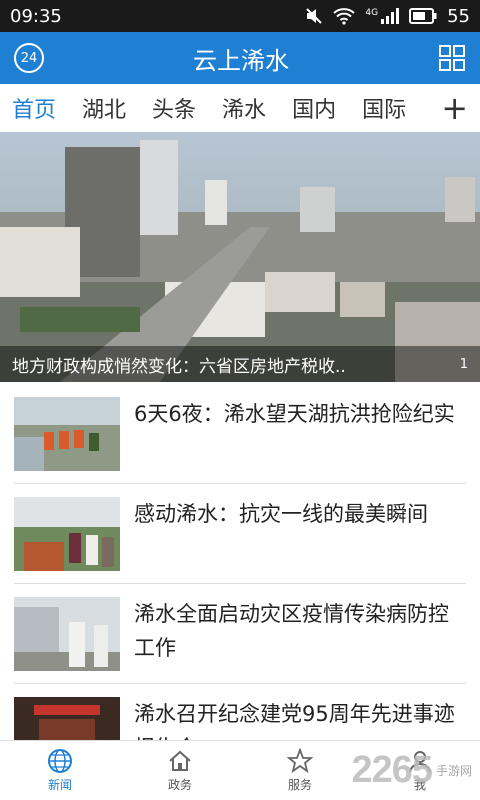  I want to click on star-icon, so click(300, 761).